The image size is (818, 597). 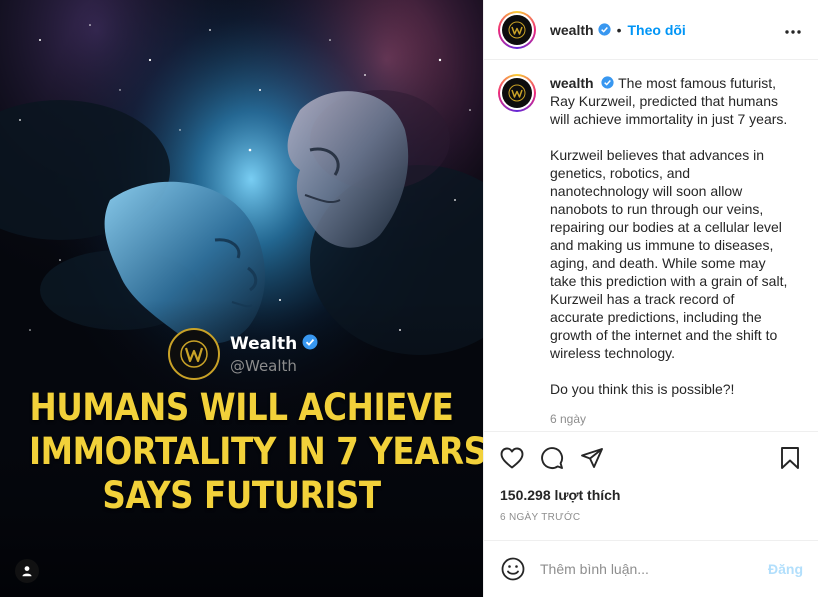 I want to click on post-comment-button: Đăng, so click(x=785, y=569).